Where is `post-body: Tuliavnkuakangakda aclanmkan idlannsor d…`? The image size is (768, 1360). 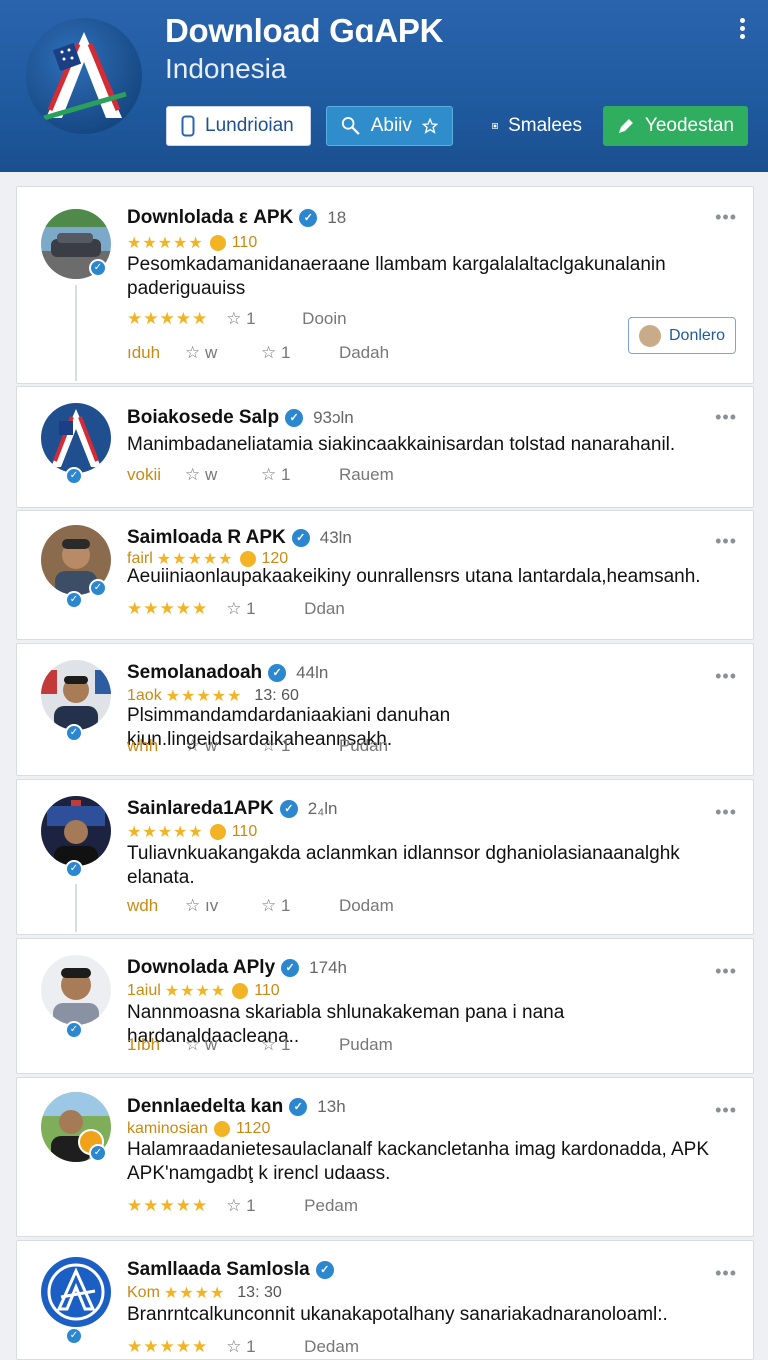
post-body: Tuliavnkuakangakda aclanmkan idlannsor d… is located at coordinates (403, 865).